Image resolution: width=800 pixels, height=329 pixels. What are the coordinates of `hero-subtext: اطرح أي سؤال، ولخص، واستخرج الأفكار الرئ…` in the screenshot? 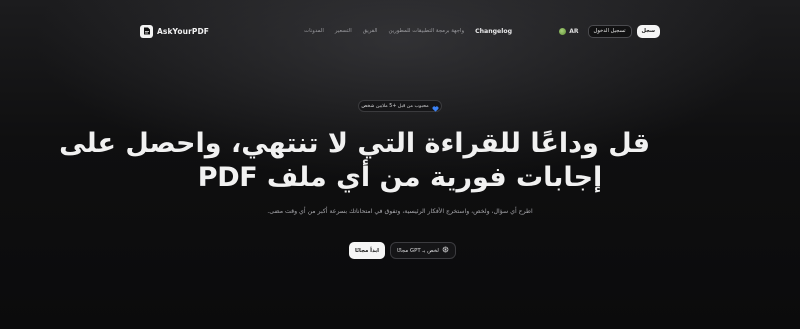 It's located at (400, 211).